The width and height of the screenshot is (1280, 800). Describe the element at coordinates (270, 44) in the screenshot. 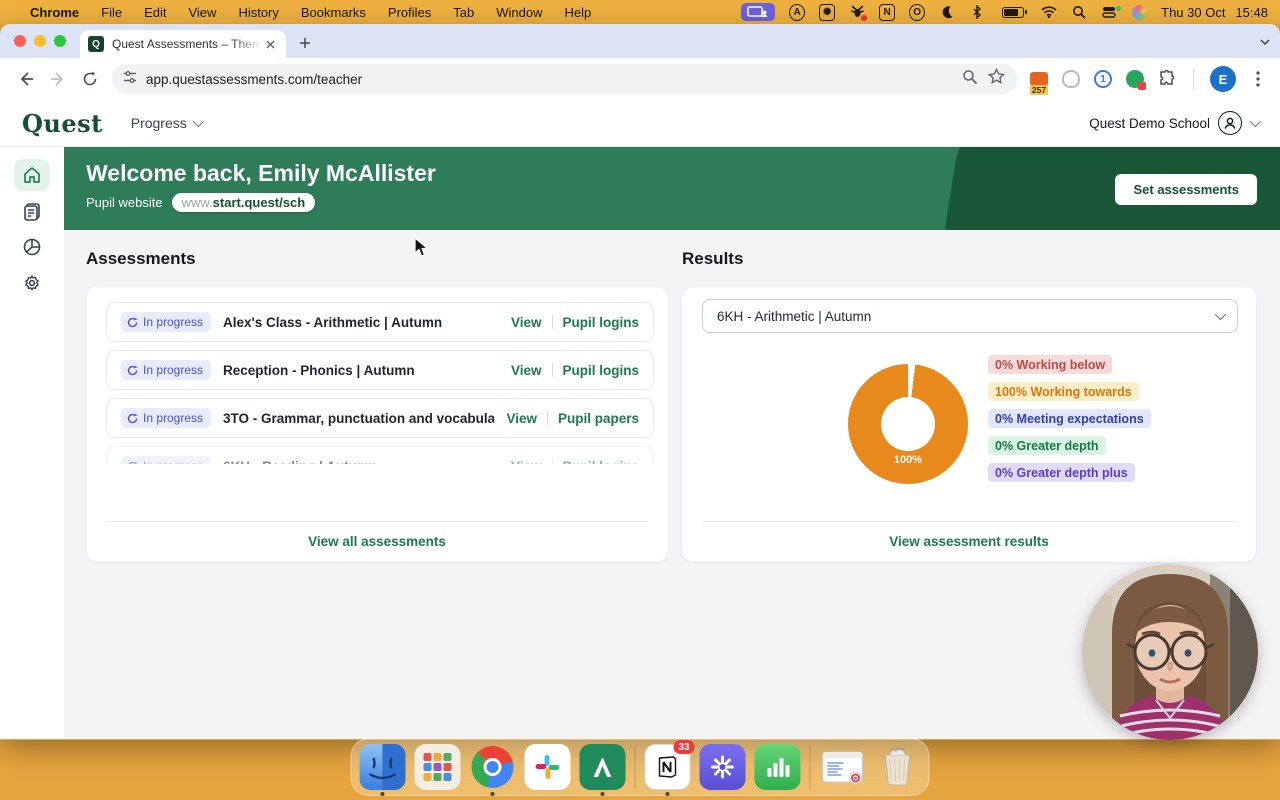

I see `tab-close-icon` at that location.